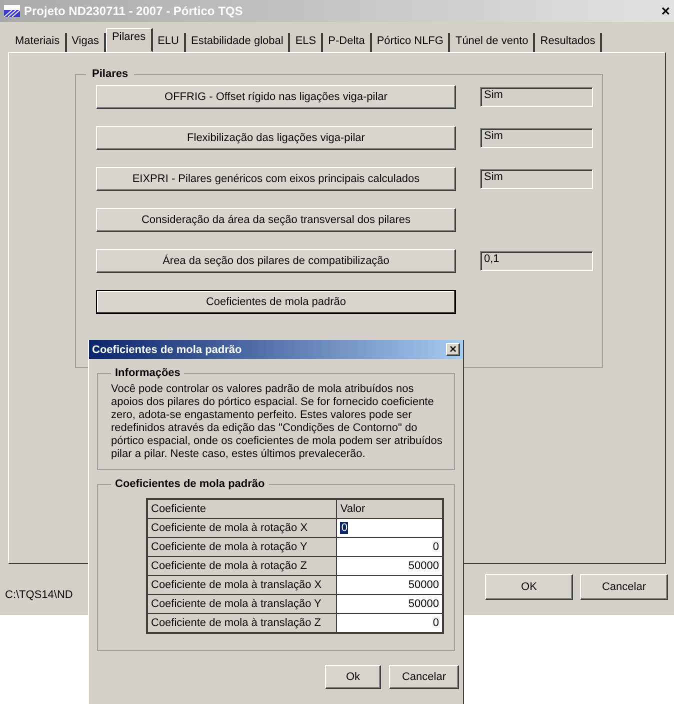  Describe the element at coordinates (347, 42) in the screenshot. I see `tab: P-Delta` at that location.